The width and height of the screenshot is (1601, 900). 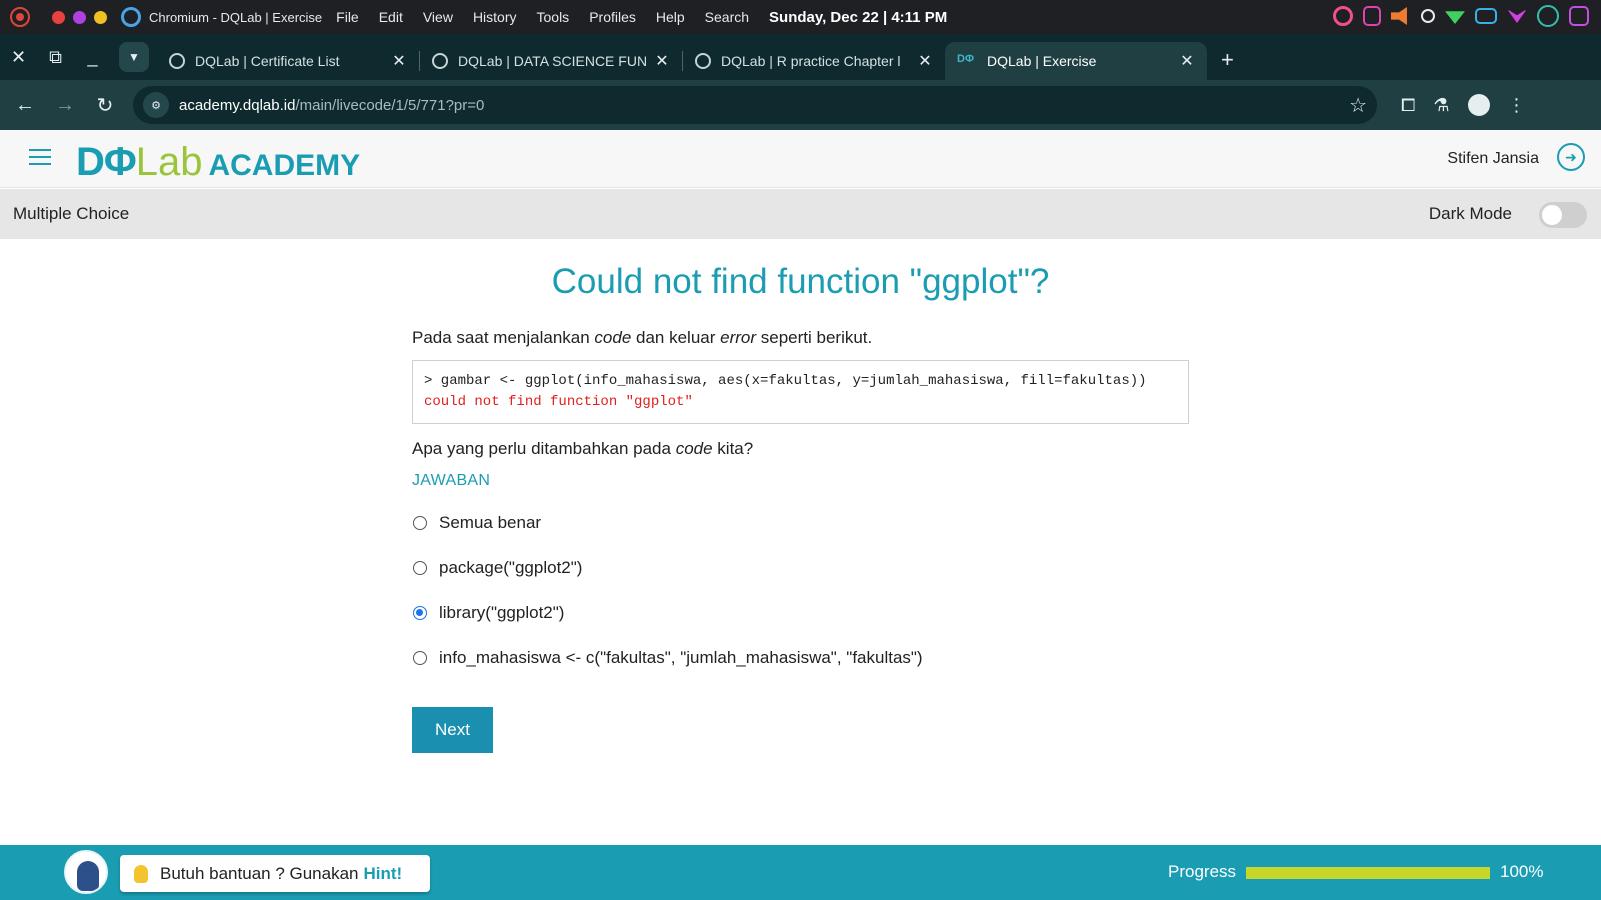 I want to click on next-button: Next, so click(x=452, y=730).